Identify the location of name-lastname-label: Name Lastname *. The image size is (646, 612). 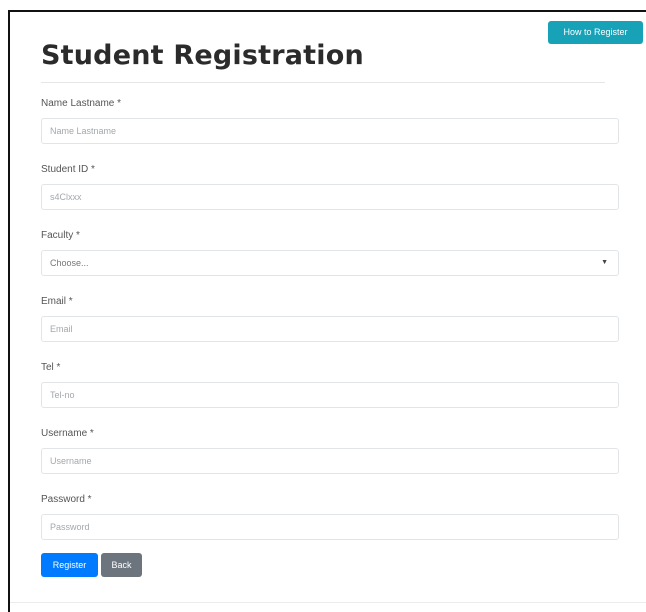
(81, 103).